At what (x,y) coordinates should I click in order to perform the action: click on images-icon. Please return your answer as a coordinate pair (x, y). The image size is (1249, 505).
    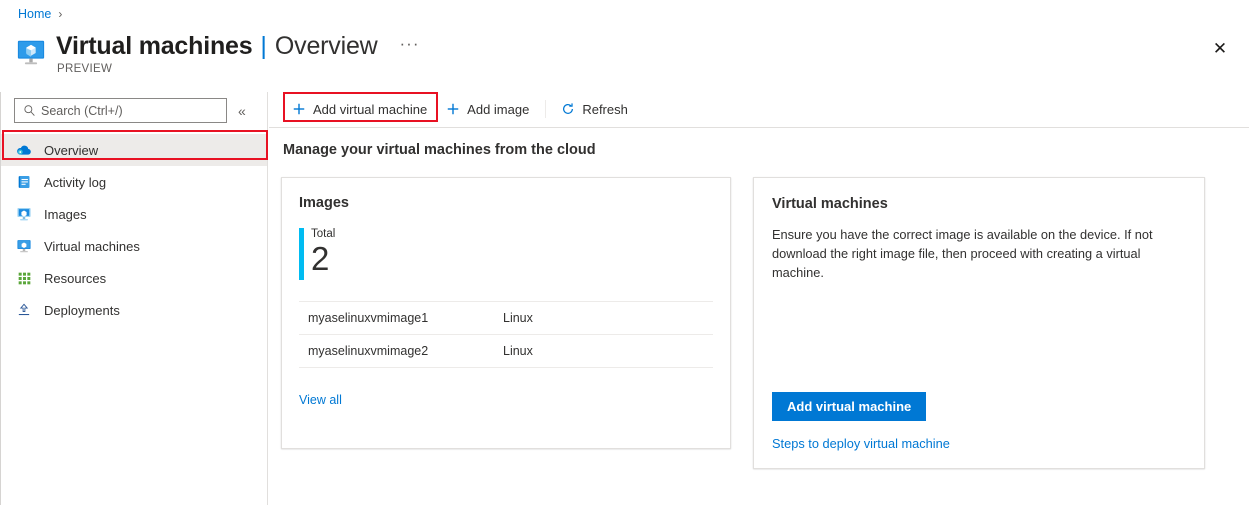
    Looking at the image, I should click on (24, 214).